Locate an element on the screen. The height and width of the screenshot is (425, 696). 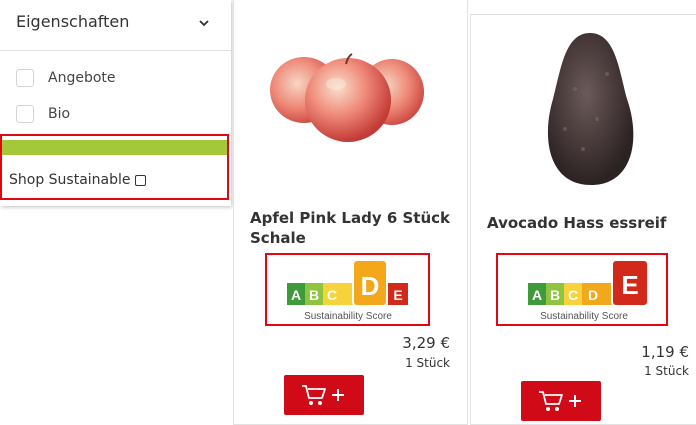
filter-title: Eigenschaften is located at coordinates (73, 21).